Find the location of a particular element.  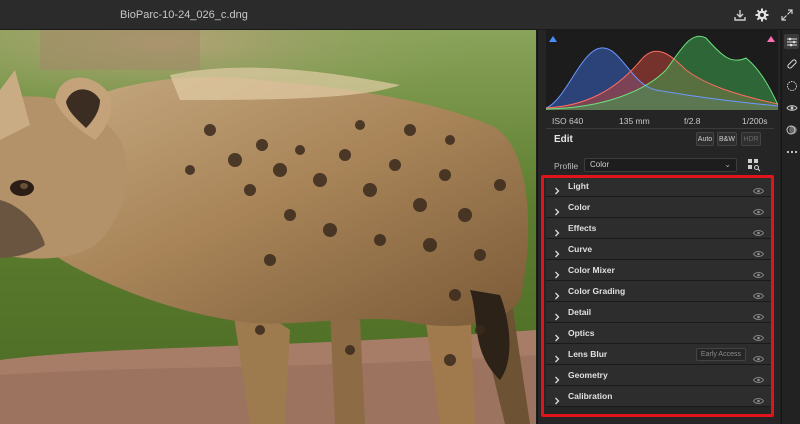

highlight-clipping-icon is located at coordinates (771, 36).